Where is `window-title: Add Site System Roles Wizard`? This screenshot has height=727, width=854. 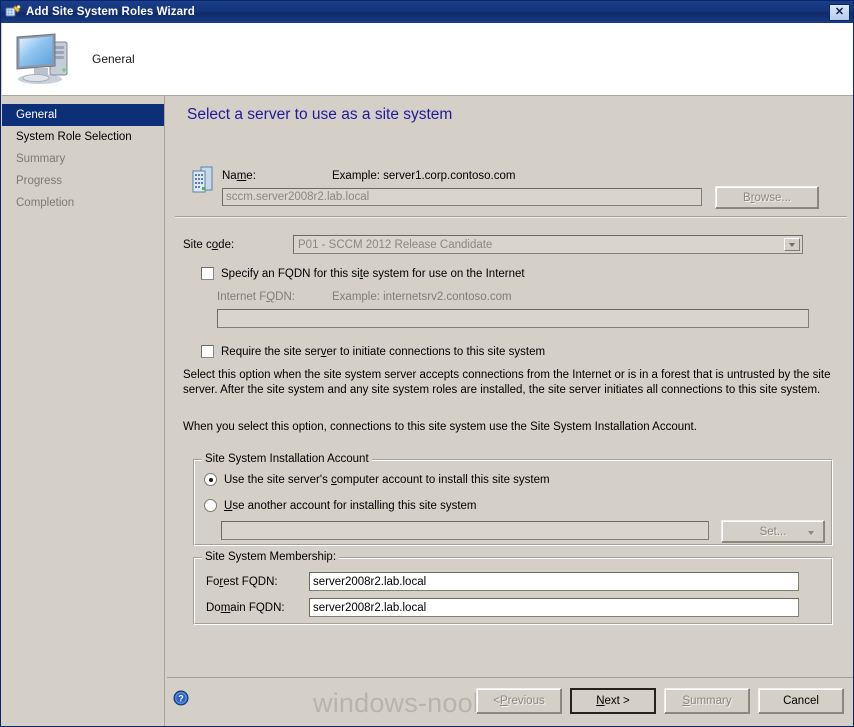 window-title: Add Site System Roles Wizard is located at coordinates (110, 12).